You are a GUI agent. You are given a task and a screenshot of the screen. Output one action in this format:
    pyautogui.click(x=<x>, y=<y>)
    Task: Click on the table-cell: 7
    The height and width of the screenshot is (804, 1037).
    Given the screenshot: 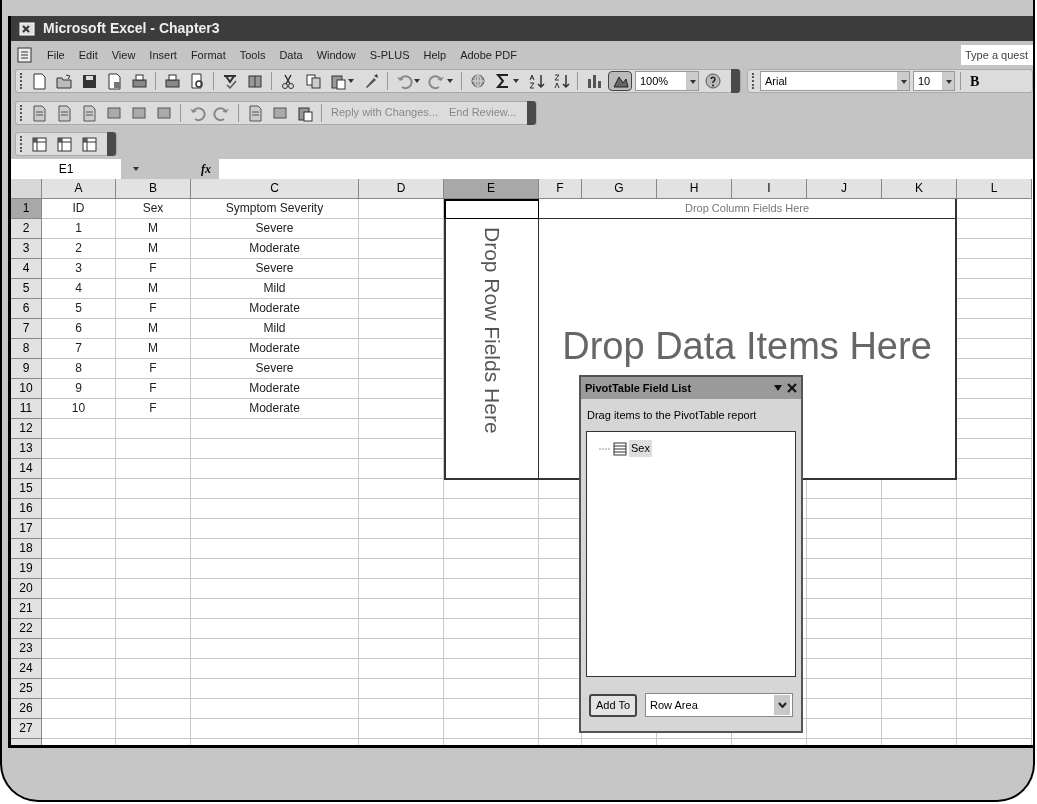 What is the action you would take?
    pyautogui.click(x=79, y=349)
    